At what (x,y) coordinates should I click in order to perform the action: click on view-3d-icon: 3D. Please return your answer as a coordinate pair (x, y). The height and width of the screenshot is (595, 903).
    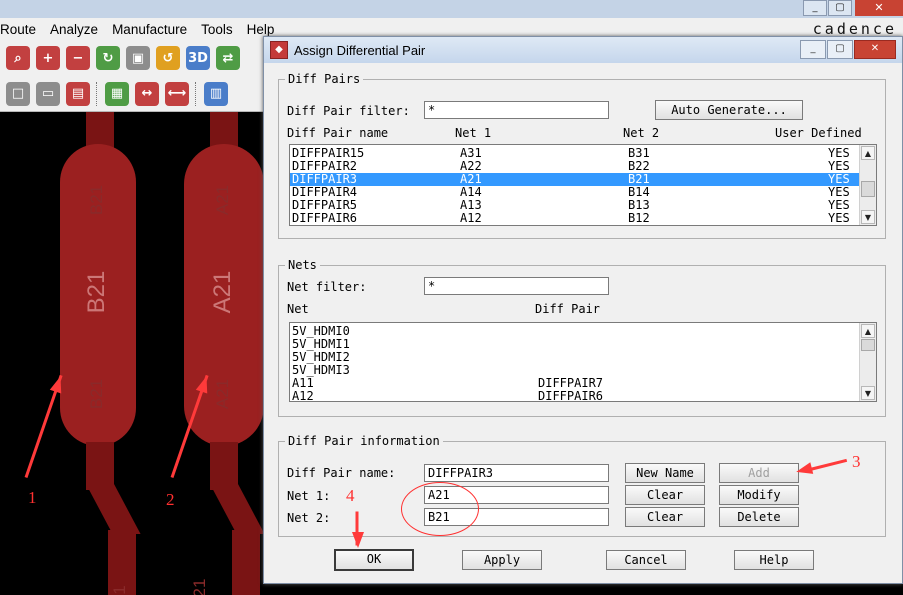
    Looking at the image, I should click on (198, 58).